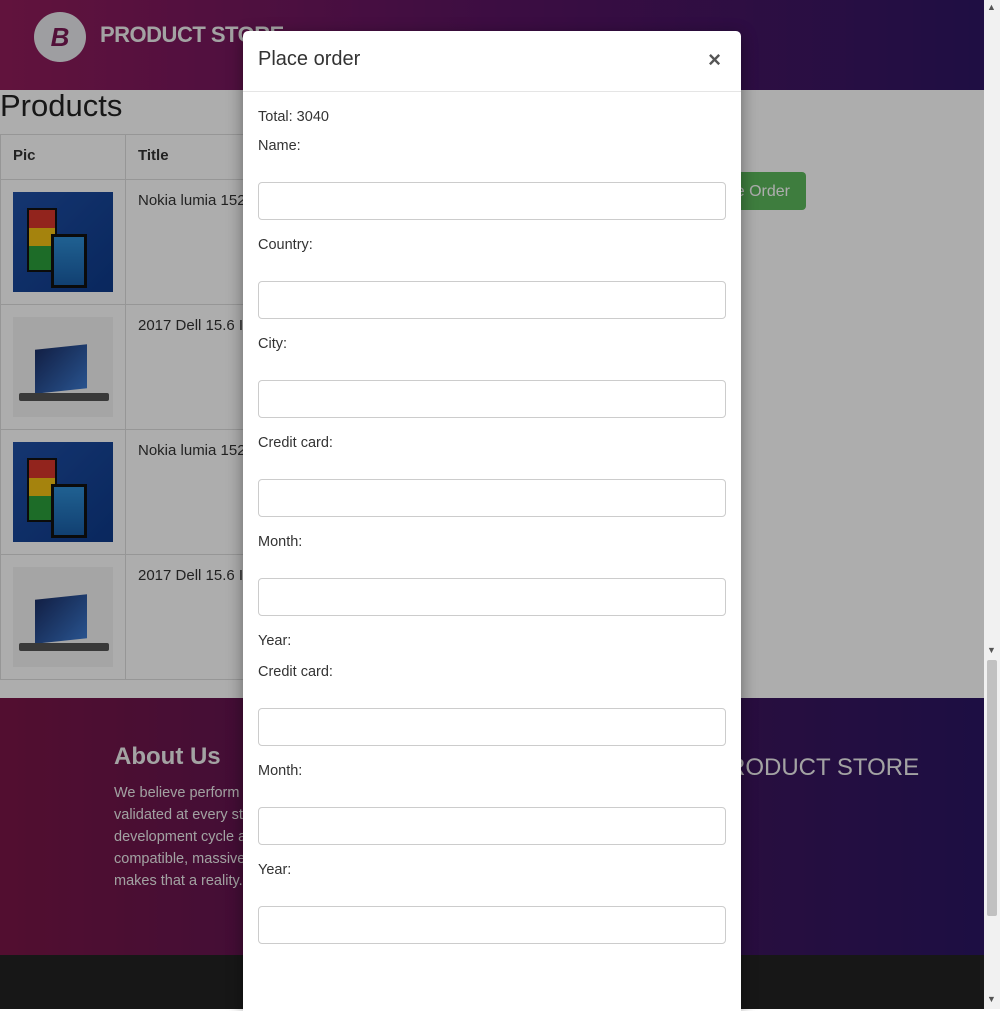  I want to click on order-total: Total: 3040, so click(293, 117).